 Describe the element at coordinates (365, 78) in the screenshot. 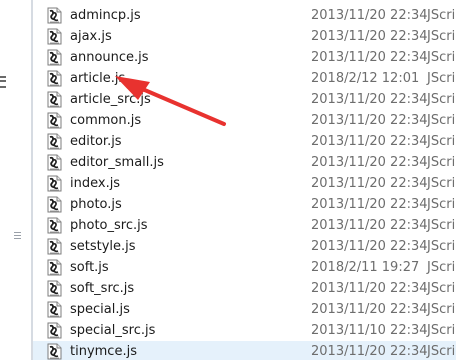

I see `file-modified-date: 2018/2/12 12:01` at that location.